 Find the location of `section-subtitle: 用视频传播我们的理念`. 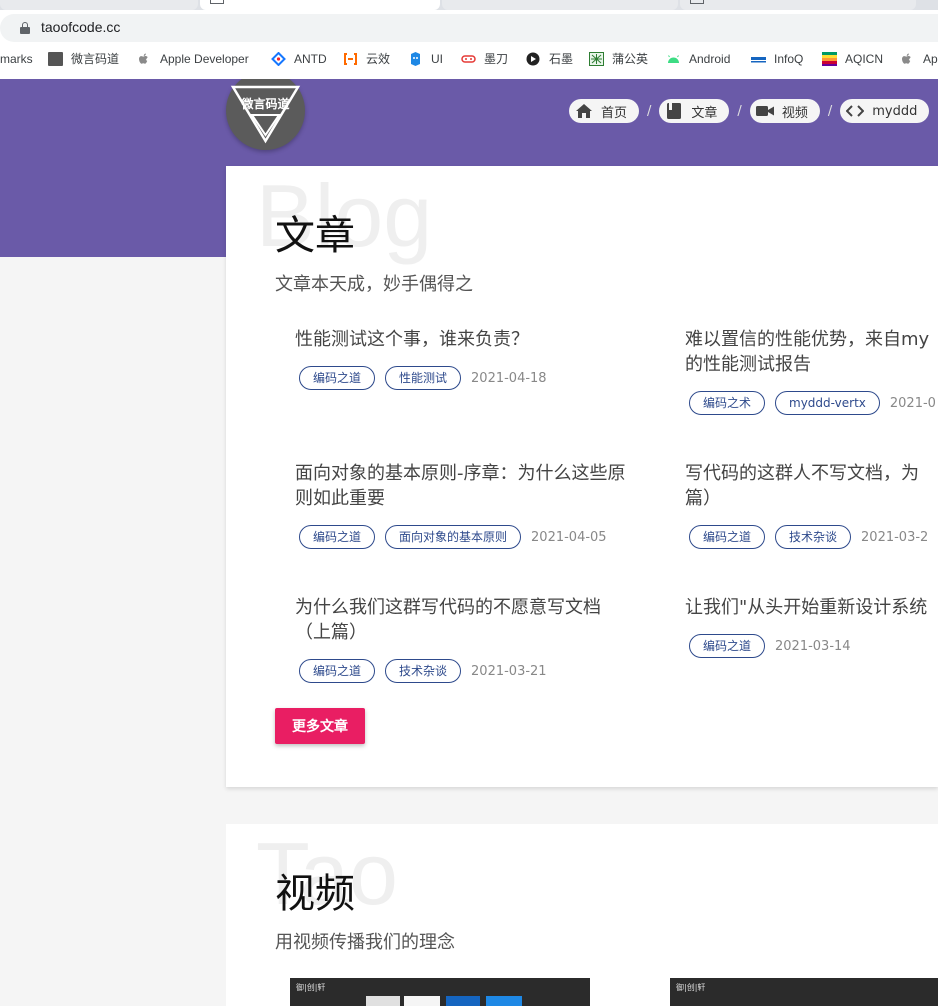

section-subtitle: 用视频传播我们的理念 is located at coordinates (365, 942).